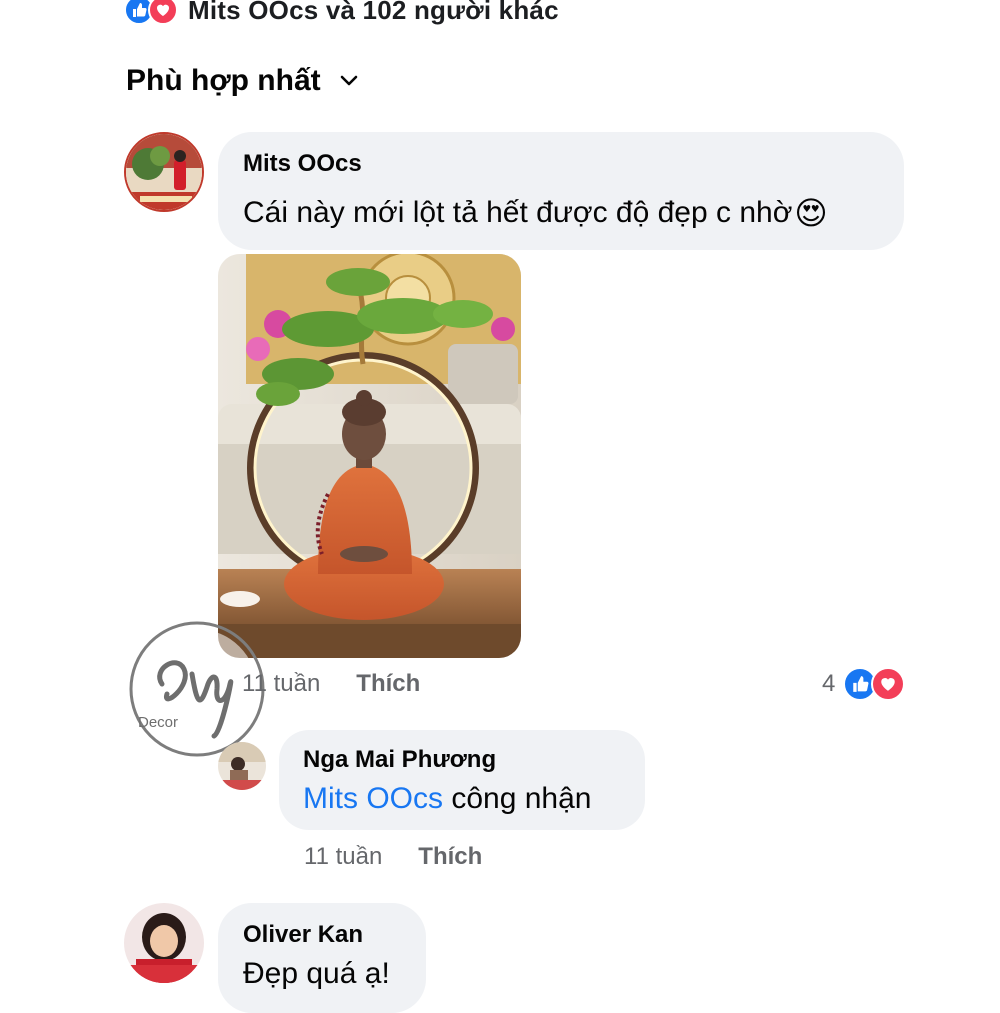 The image size is (1000, 1013). I want to click on comment-meta: 11 tuần Thích, so click(331, 684).